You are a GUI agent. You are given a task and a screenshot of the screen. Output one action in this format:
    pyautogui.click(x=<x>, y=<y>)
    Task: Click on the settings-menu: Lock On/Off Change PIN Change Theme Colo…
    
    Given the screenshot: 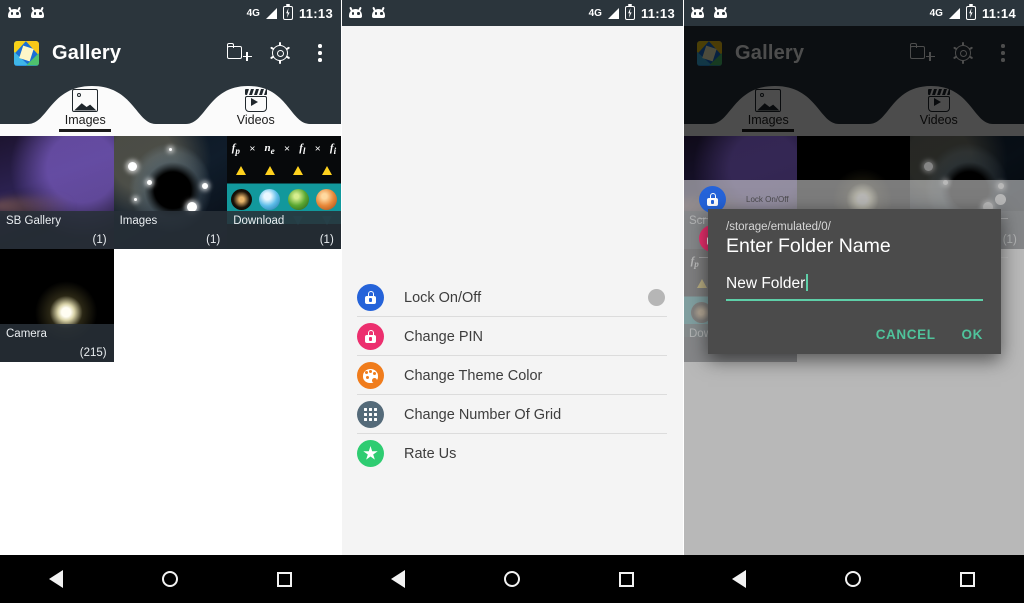 What is the action you would take?
    pyautogui.click(x=512, y=375)
    